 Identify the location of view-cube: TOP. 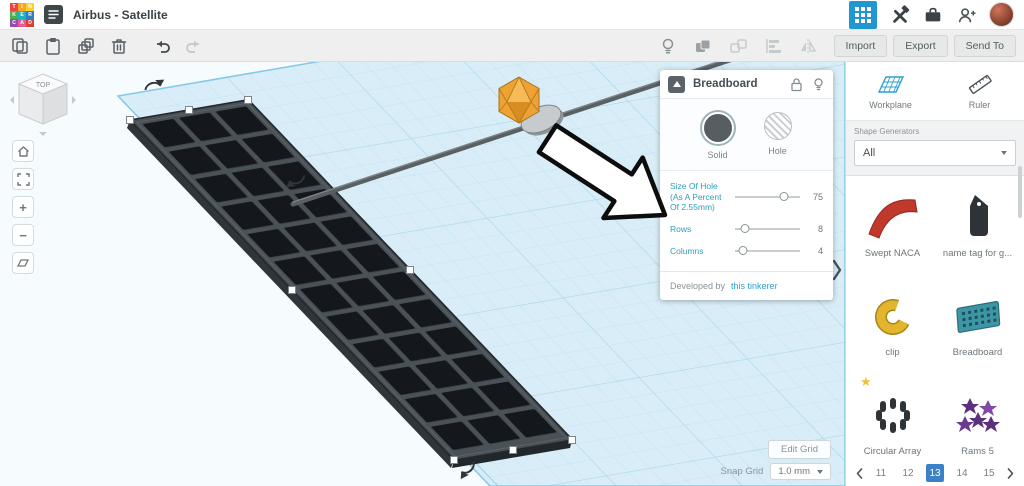
(43, 105).